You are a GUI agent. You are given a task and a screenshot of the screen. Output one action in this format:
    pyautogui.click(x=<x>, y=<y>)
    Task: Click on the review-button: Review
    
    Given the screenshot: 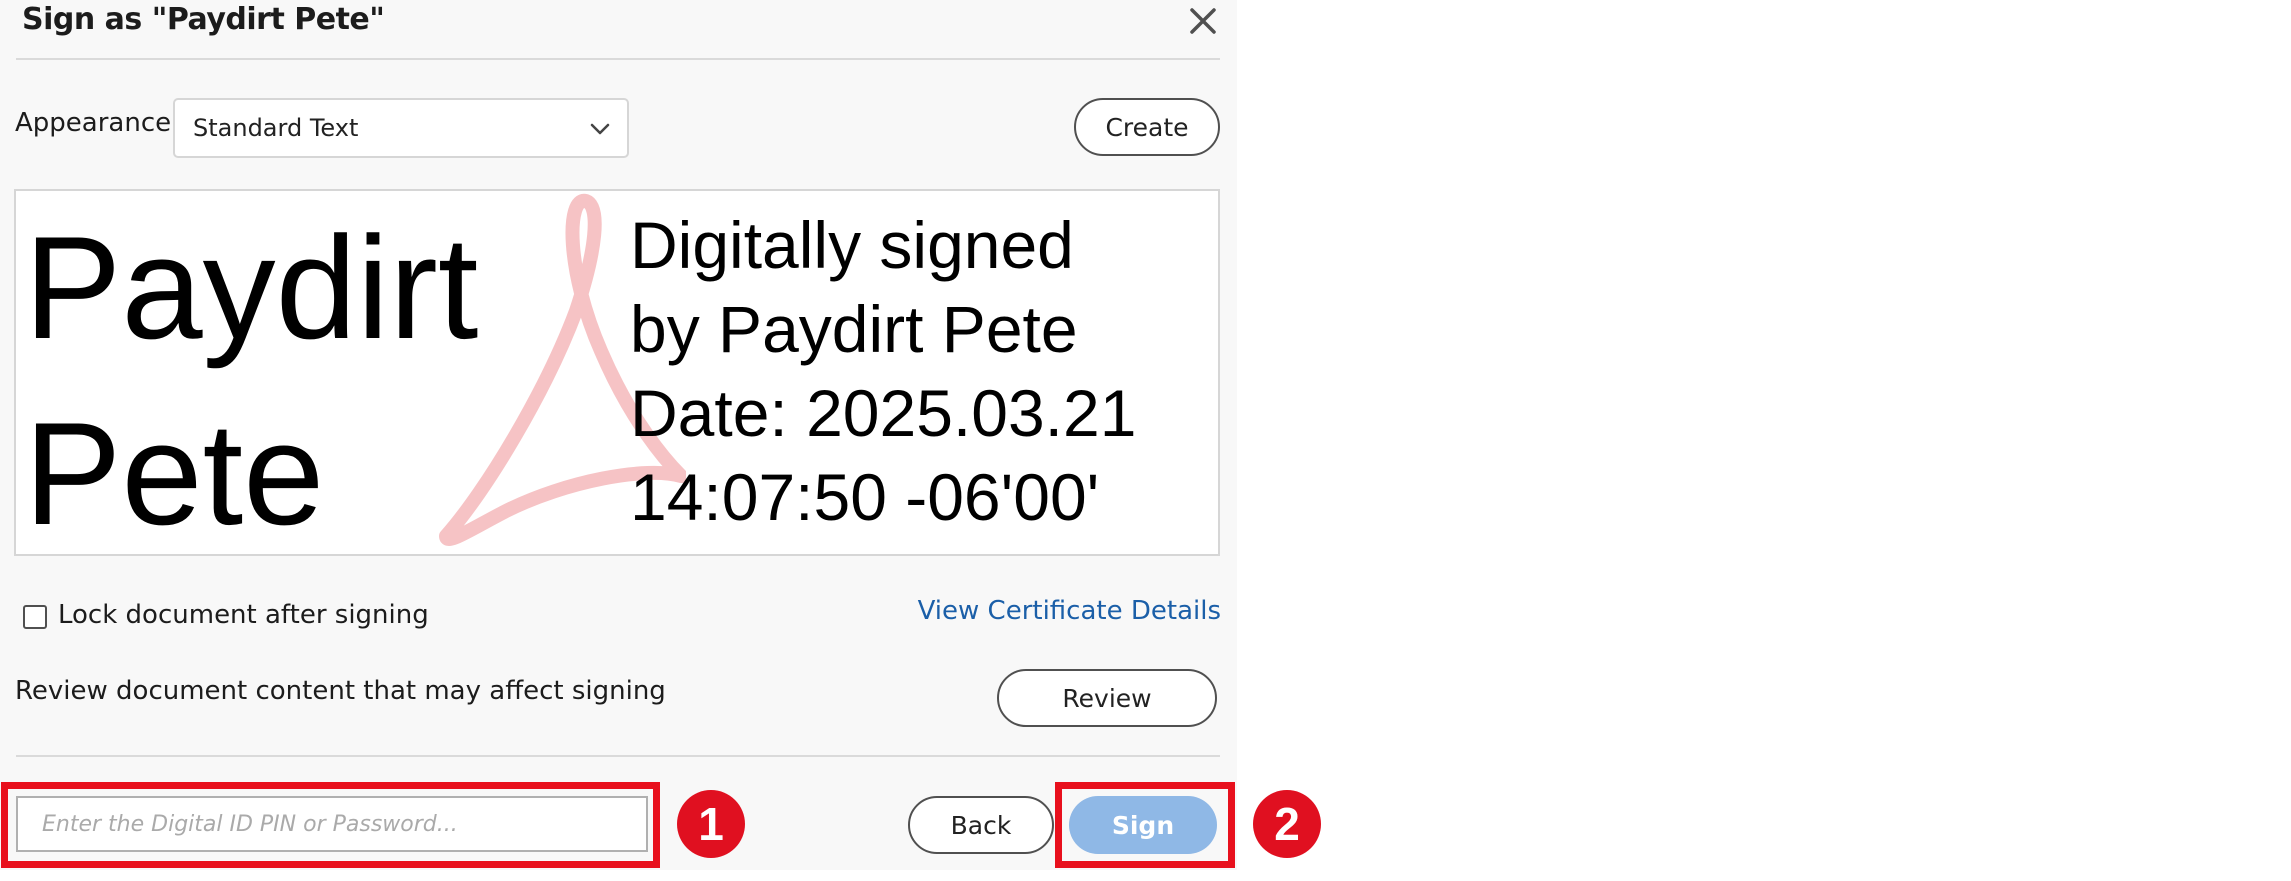 What is the action you would take?
    pyautogui.click(x=1107, y=698)
    